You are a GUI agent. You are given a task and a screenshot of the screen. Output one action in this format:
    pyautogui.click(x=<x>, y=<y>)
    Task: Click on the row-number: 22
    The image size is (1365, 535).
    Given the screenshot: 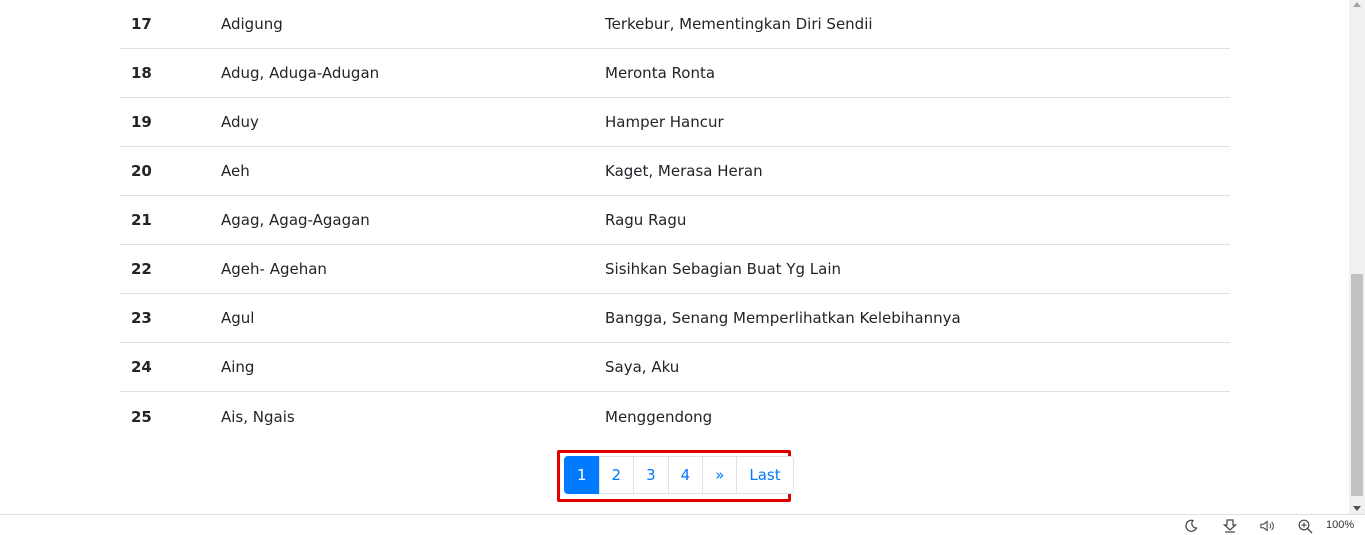 What is the action you would take?
    pyautogui.click(x=141, y=269)
    